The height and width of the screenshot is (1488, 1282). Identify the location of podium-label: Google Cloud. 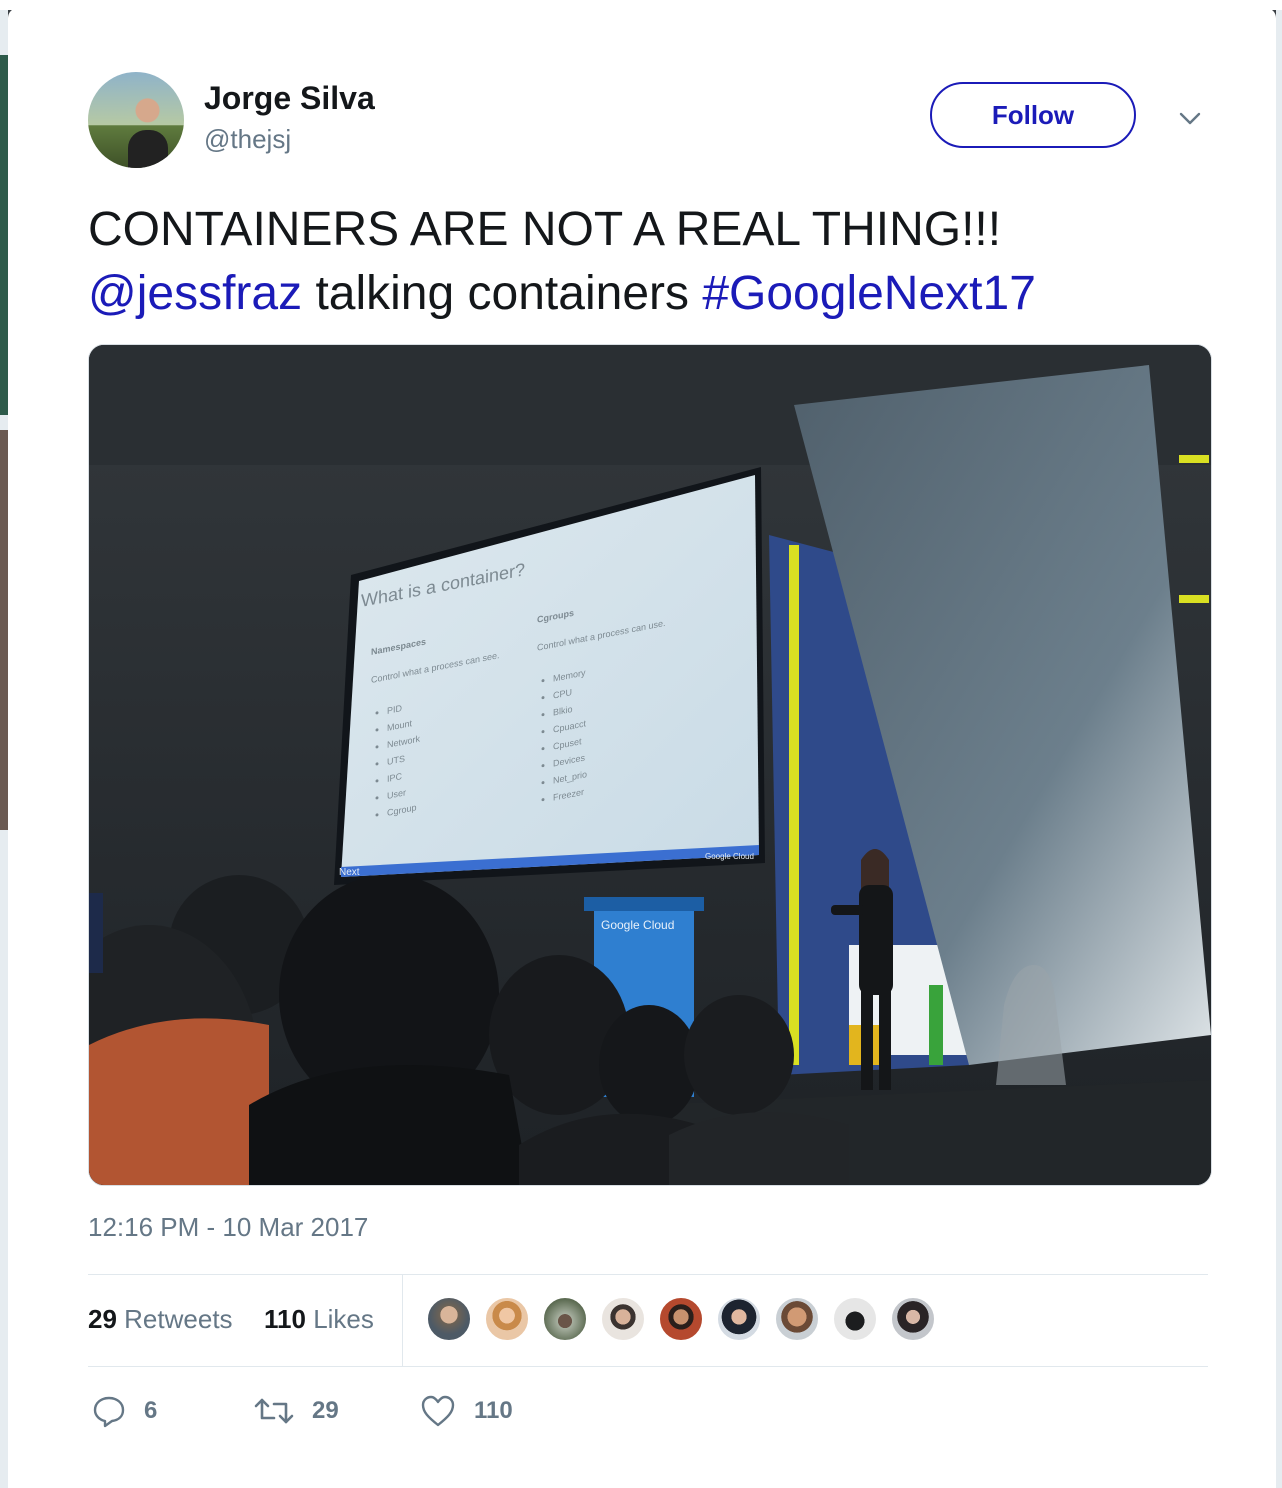
(637, 925).